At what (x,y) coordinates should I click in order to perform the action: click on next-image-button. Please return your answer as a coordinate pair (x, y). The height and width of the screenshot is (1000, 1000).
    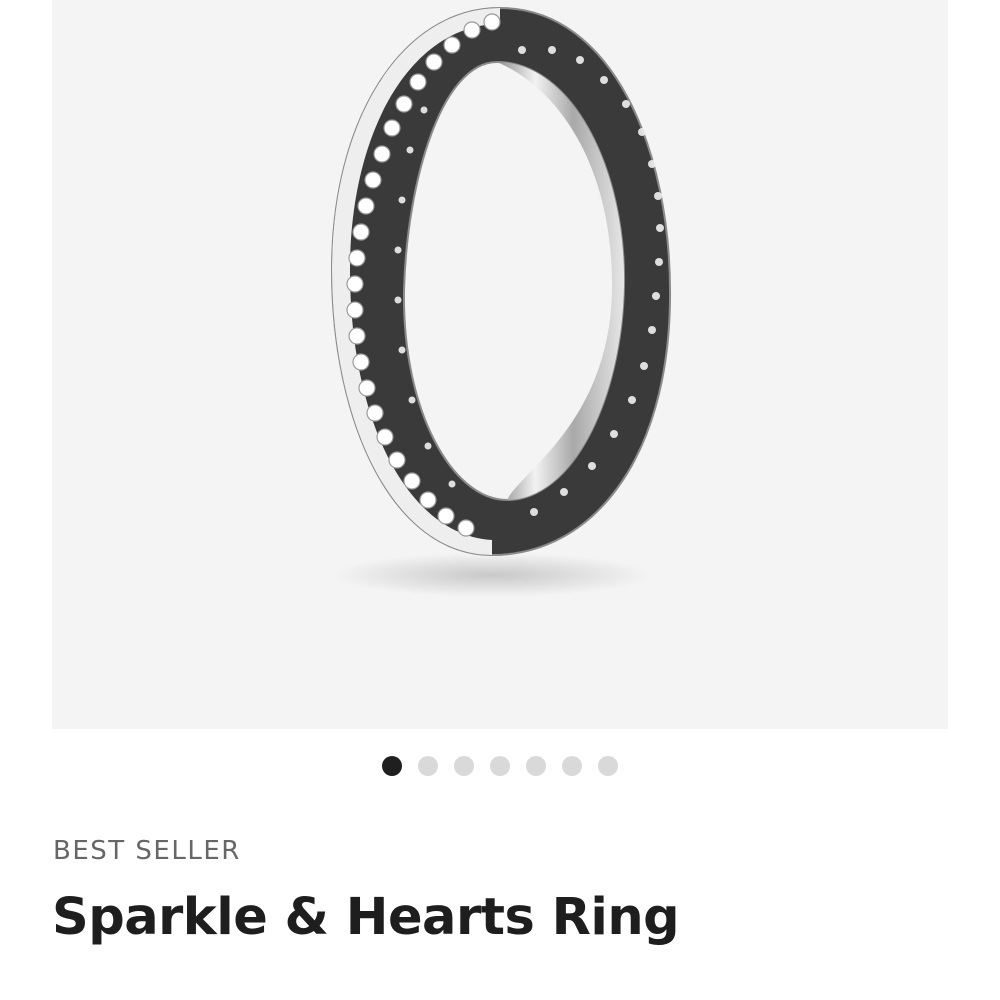
    Looking at the image, I should click on (944, 306).